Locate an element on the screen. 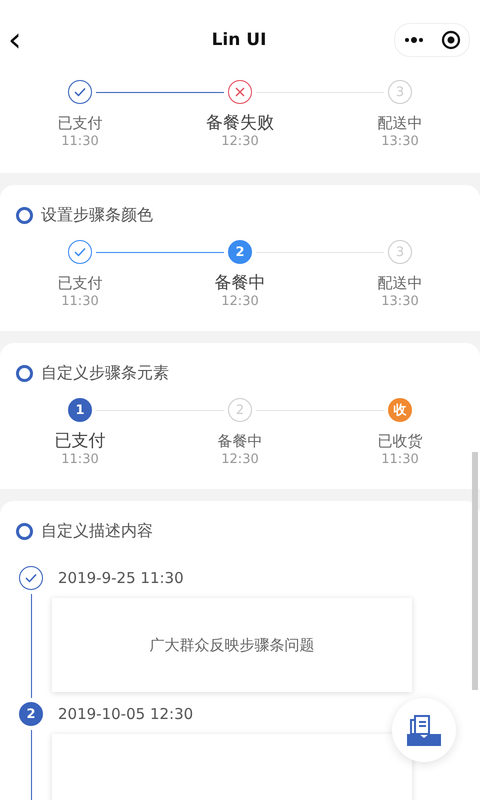 The height and width of the screenshot is (800, 480). capsule-menu is located at coordinates (432, 40).